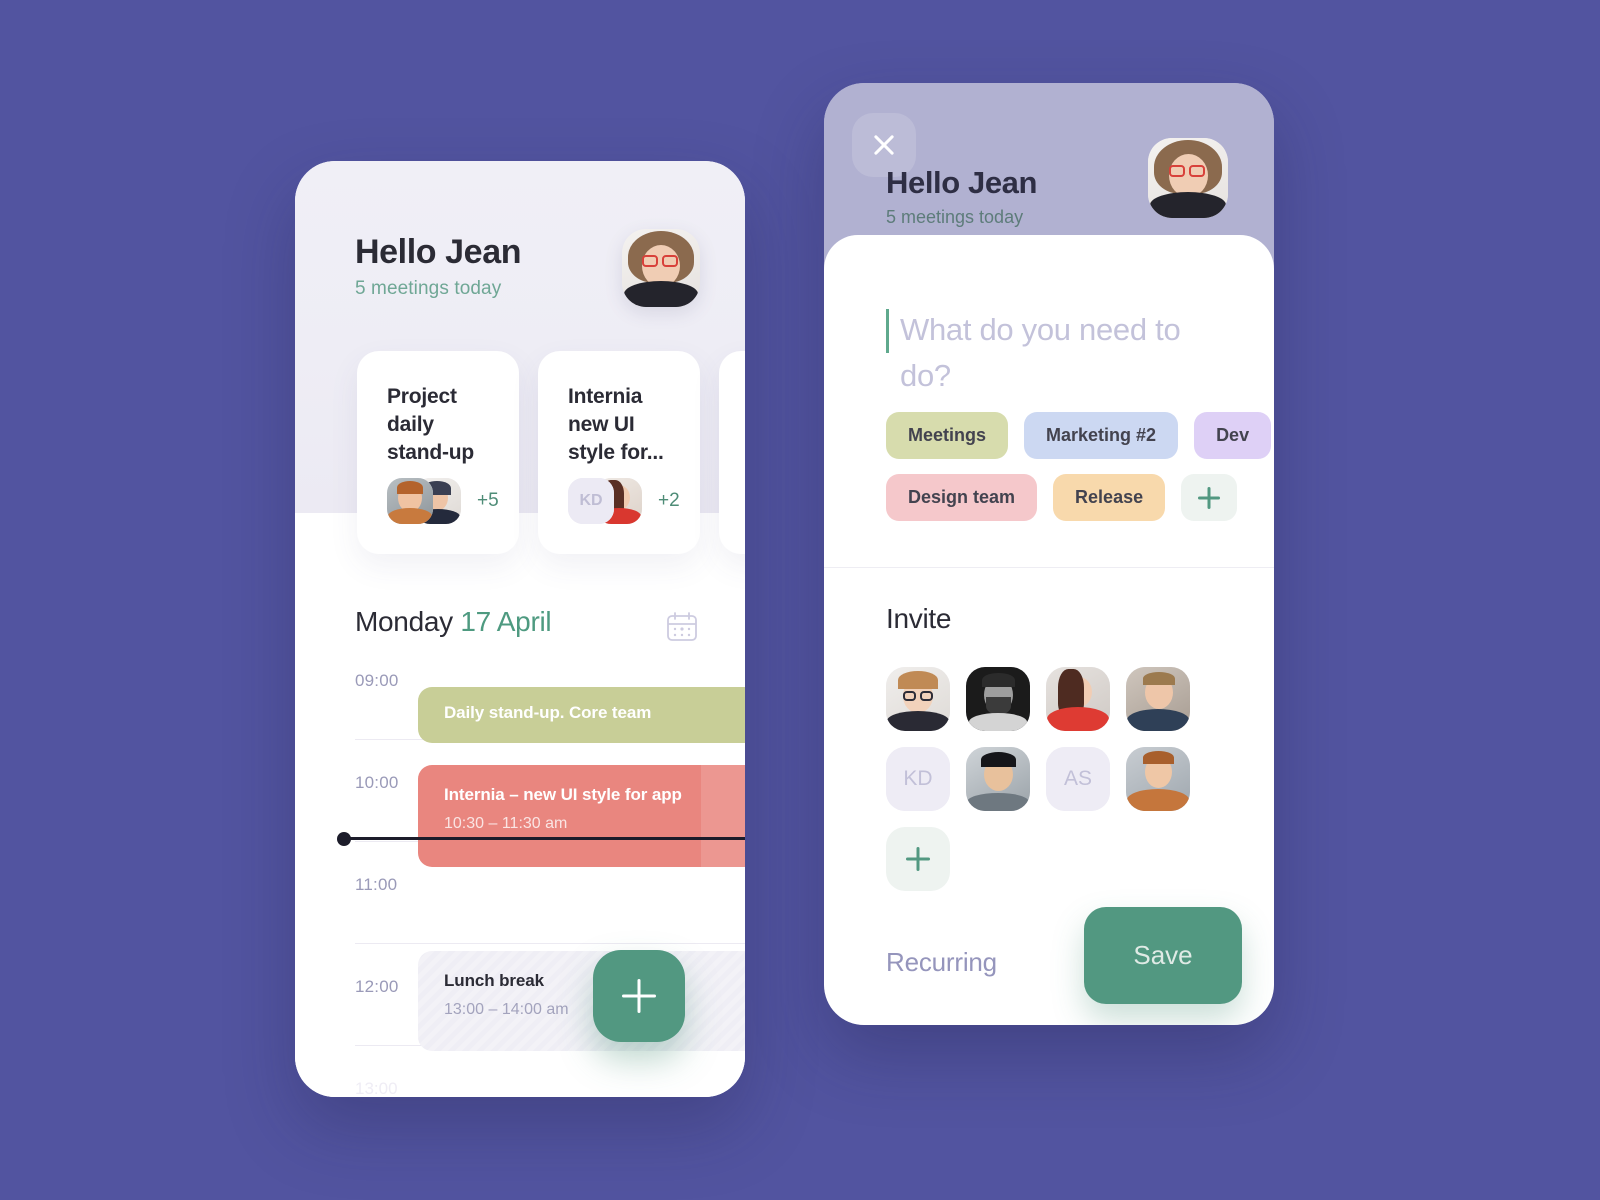 The height and width of the screenshot is (1200, 1600). What do you see at coordinates (506, 621) in the screenshot?
I see `date-value: 17 April` at bounding box center [506, 621].